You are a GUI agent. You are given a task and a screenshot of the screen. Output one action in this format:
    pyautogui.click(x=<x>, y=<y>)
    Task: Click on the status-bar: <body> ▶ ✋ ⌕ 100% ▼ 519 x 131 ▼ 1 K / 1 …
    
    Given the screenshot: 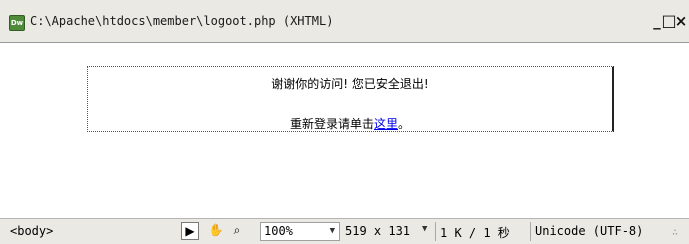 What is the action you would take?
    pyautogui.click(x=344, y=231)
    